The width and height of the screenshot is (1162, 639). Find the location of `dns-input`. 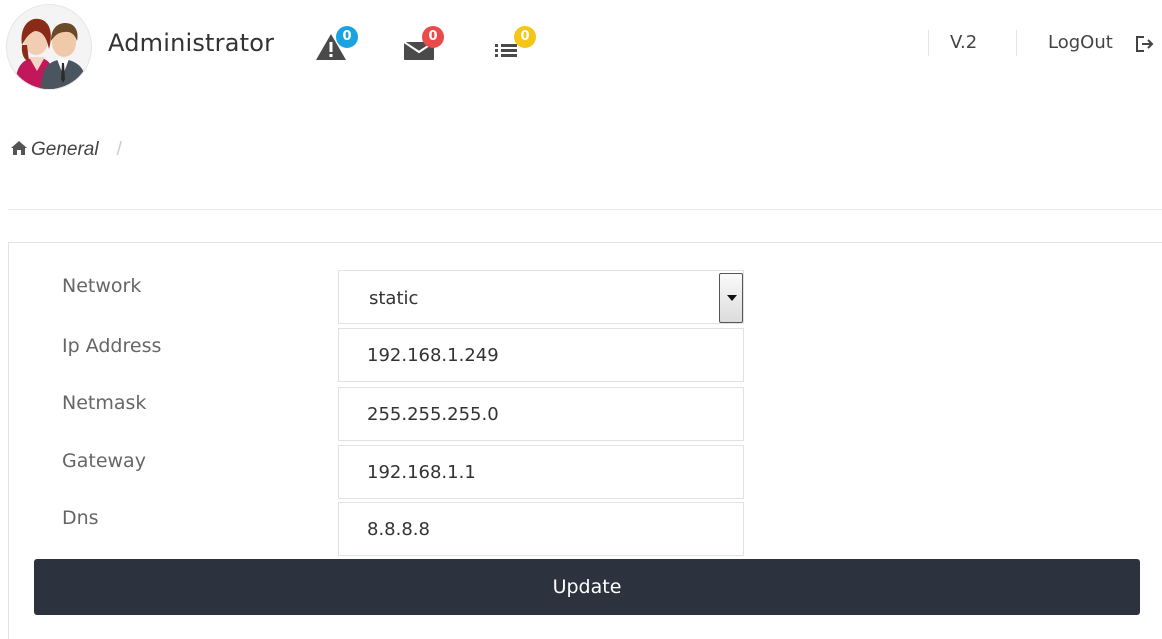

dns-input is located at coordinates (541, 529).